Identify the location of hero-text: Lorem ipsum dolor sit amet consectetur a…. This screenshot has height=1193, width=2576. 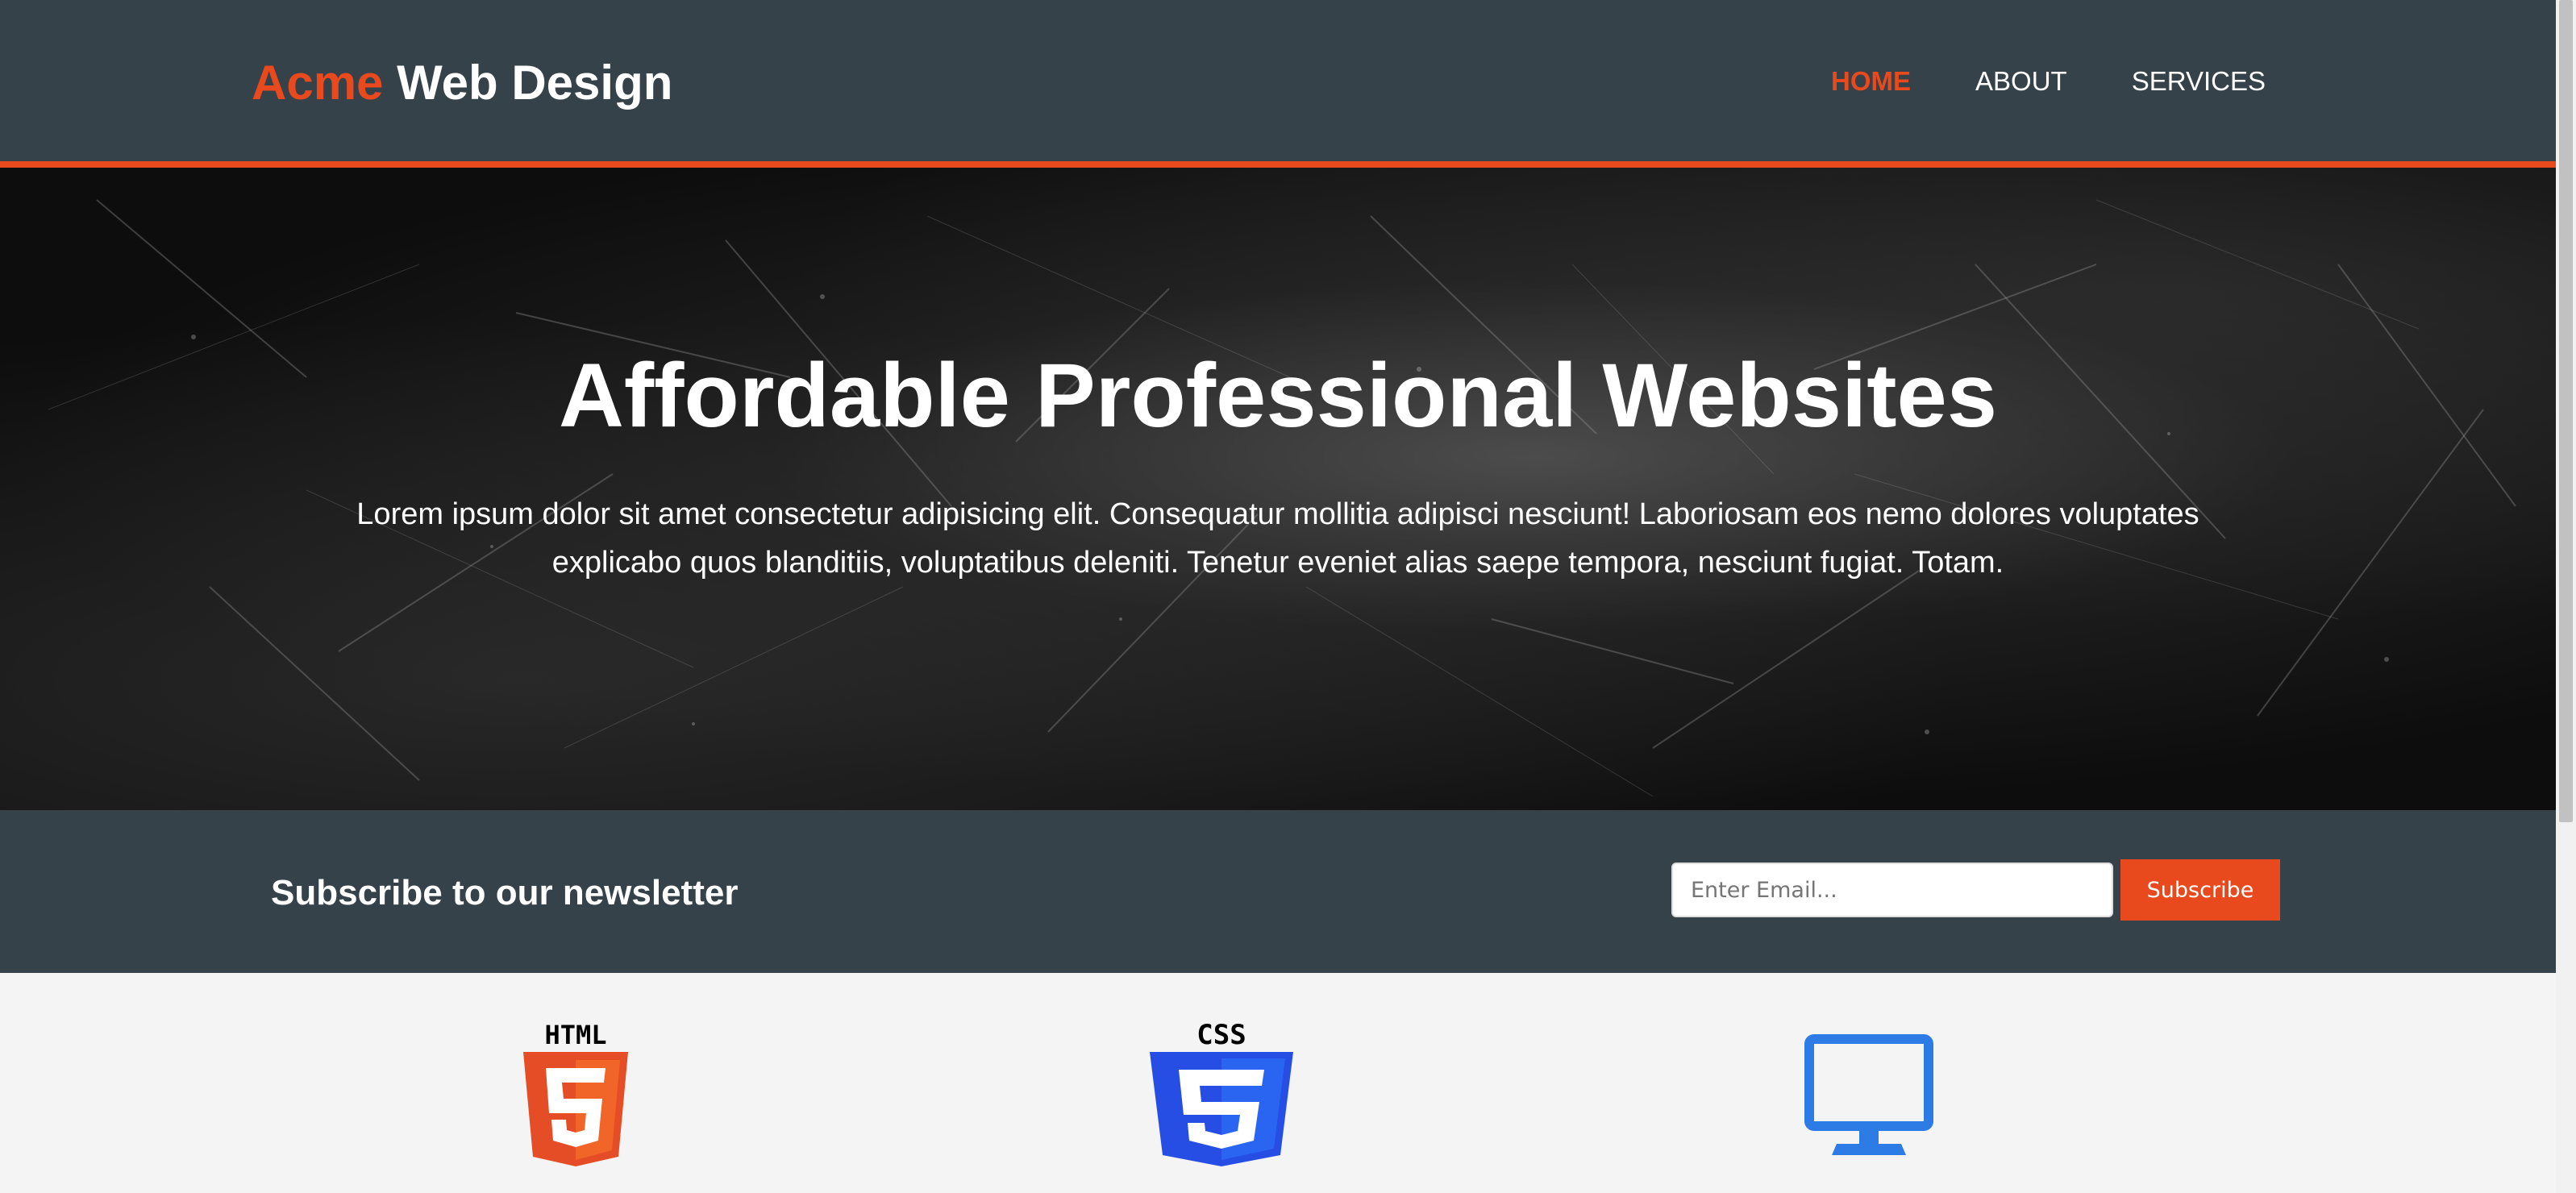
(1277, 538).